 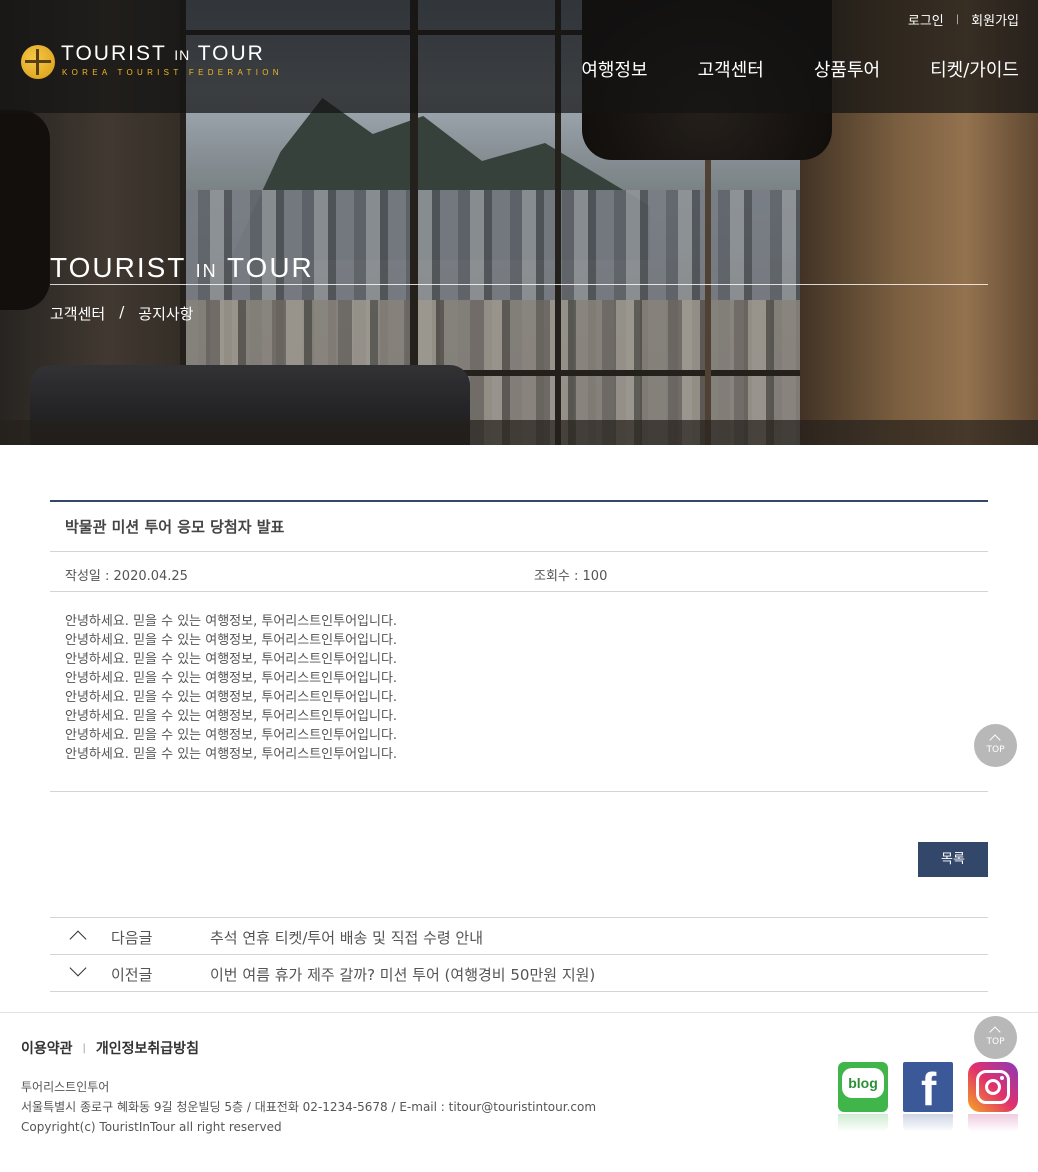 I want to click on compass-icon, so click(x=38, y=62).